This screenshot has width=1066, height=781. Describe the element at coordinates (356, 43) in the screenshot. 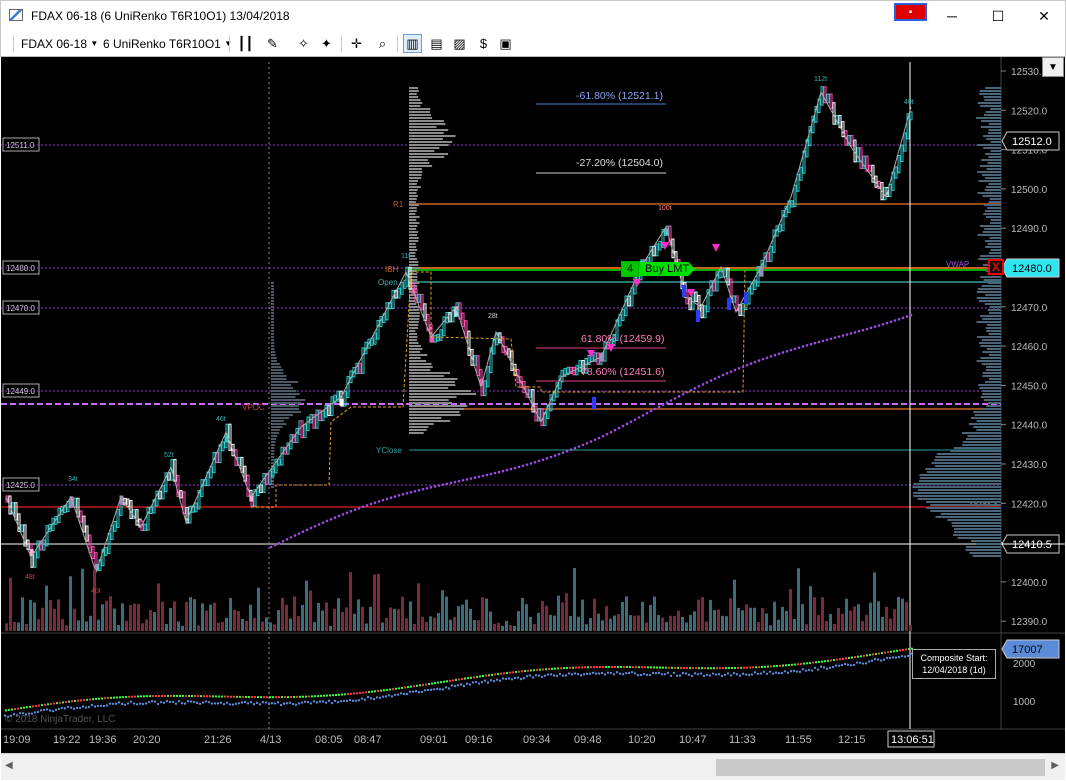

I see `crosshair-icon: ✛` at that location.